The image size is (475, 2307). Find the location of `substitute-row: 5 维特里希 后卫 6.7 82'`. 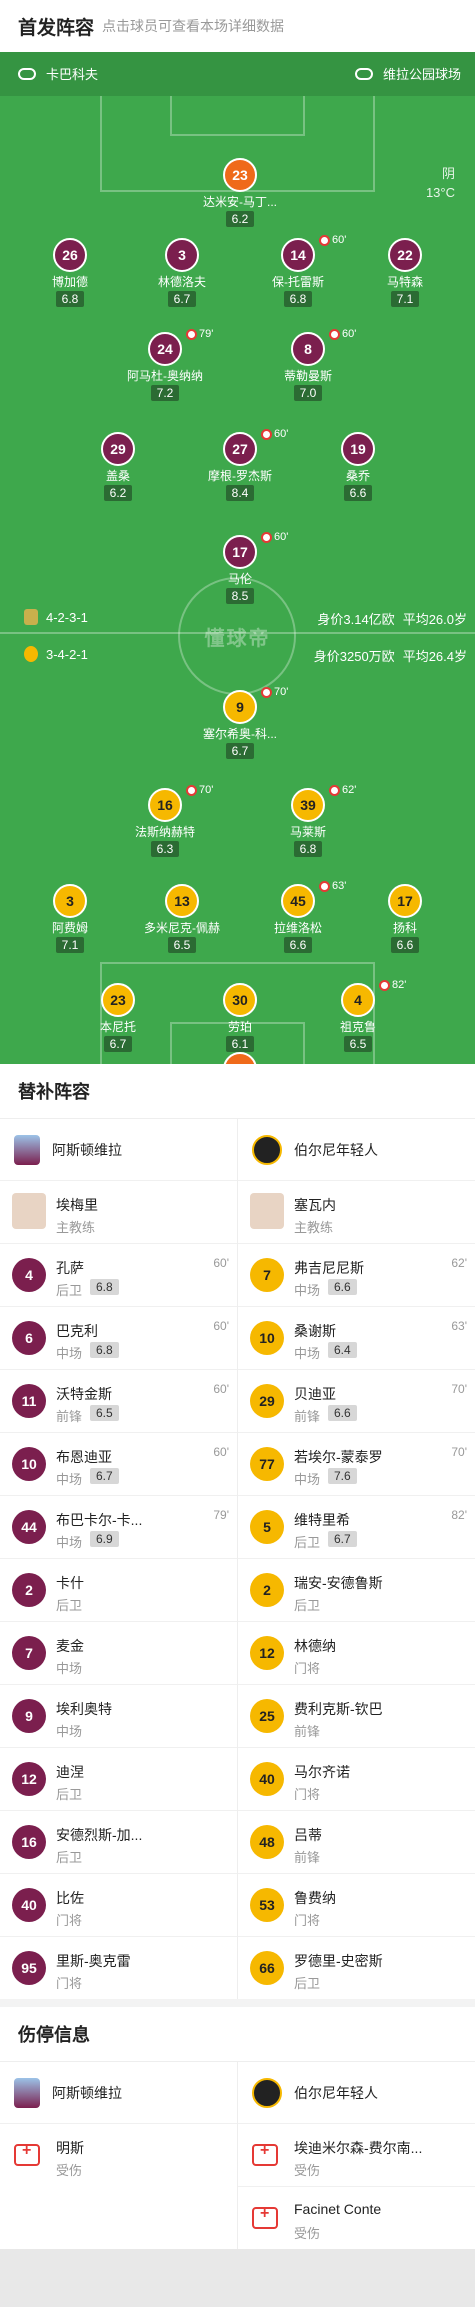

substitute-row: 5 维特里希 后卫 6.7 82' is located at coordinates (356, 1526).